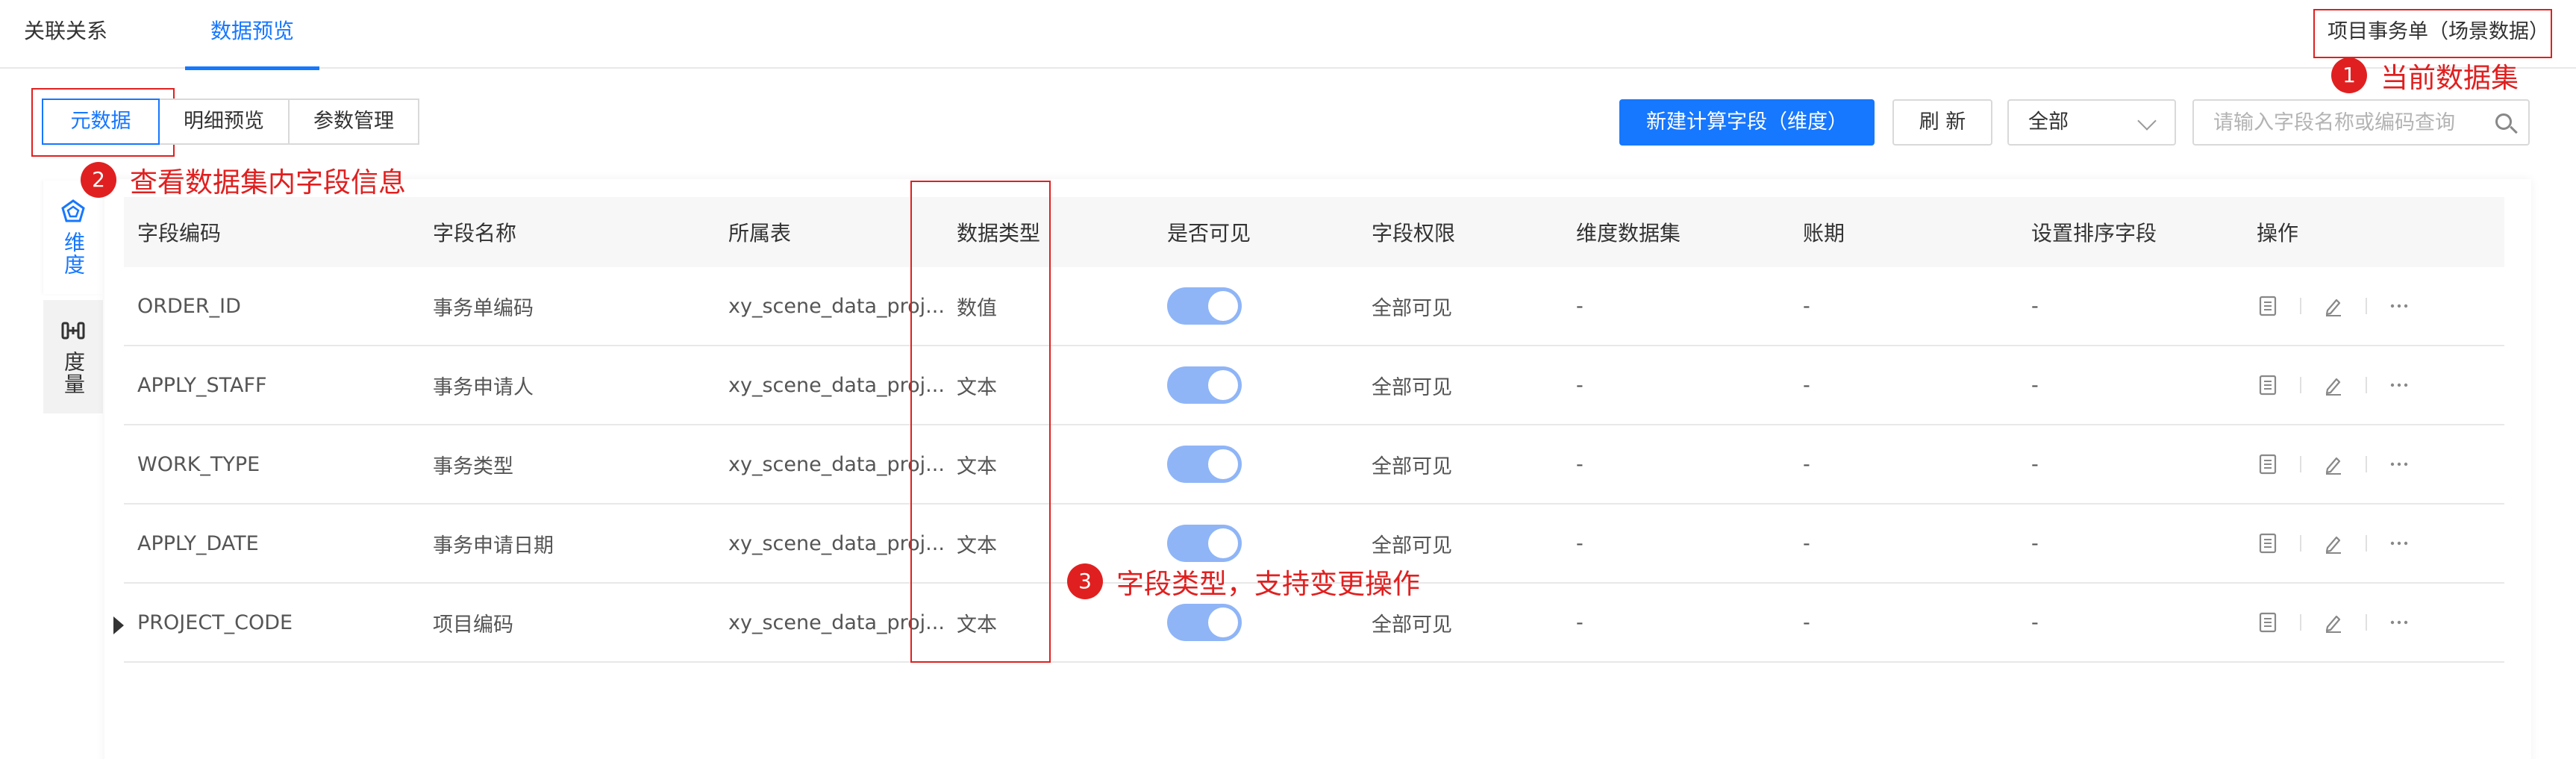 The image size is (2576, 759). Describe the element at coordinates (1824, 233) in the screenshot. I see `column-header-period: 账期` at that location.